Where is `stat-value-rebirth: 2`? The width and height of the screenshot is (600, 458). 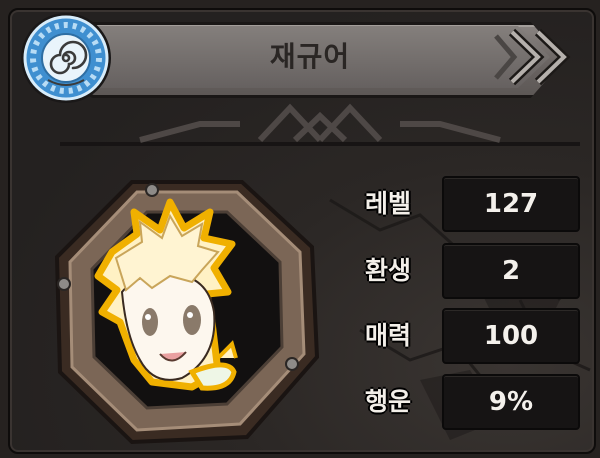
stat-value-rebirth: 2 is located at coordinates (511, 271).